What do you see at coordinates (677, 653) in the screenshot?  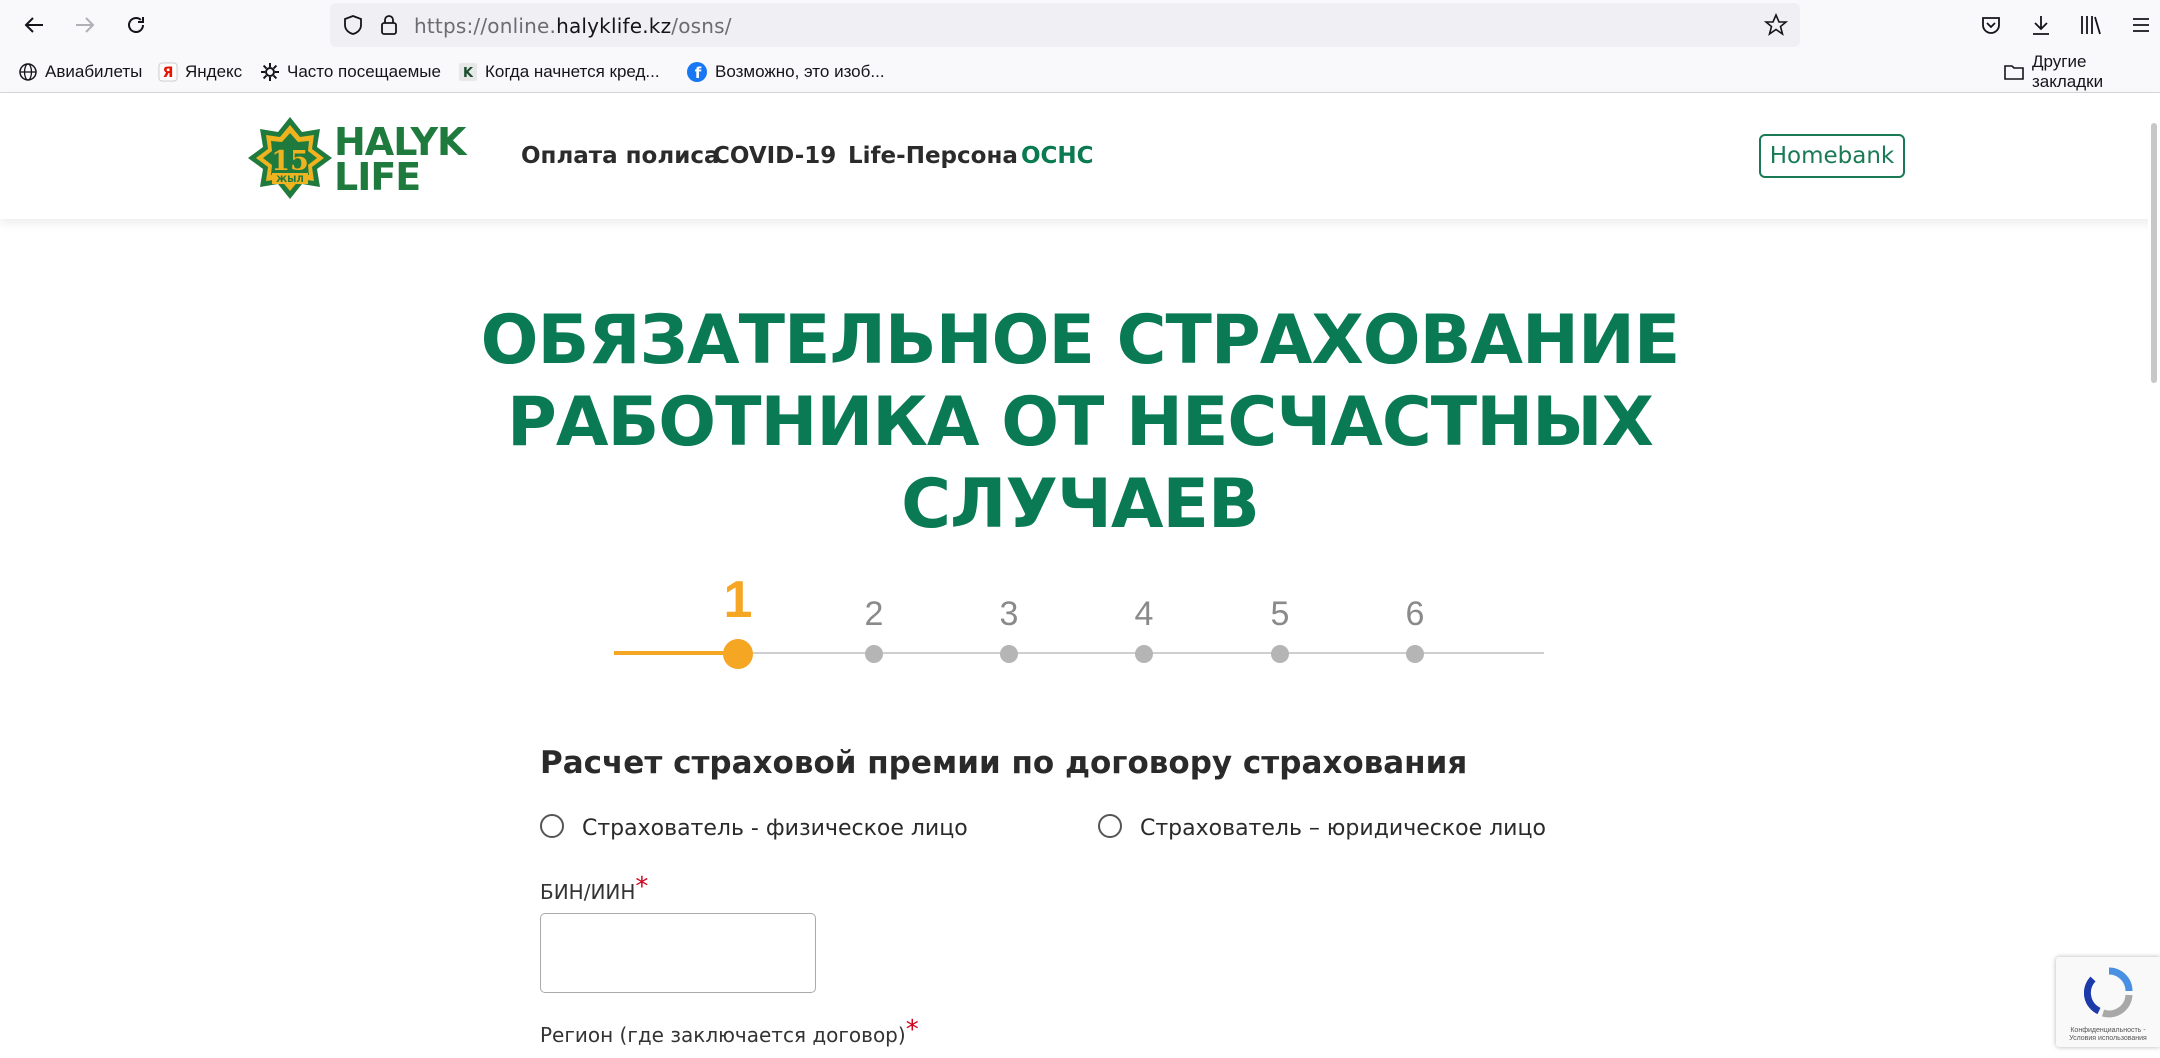 I see `stepper-progress` at bounding box center [677, 653].